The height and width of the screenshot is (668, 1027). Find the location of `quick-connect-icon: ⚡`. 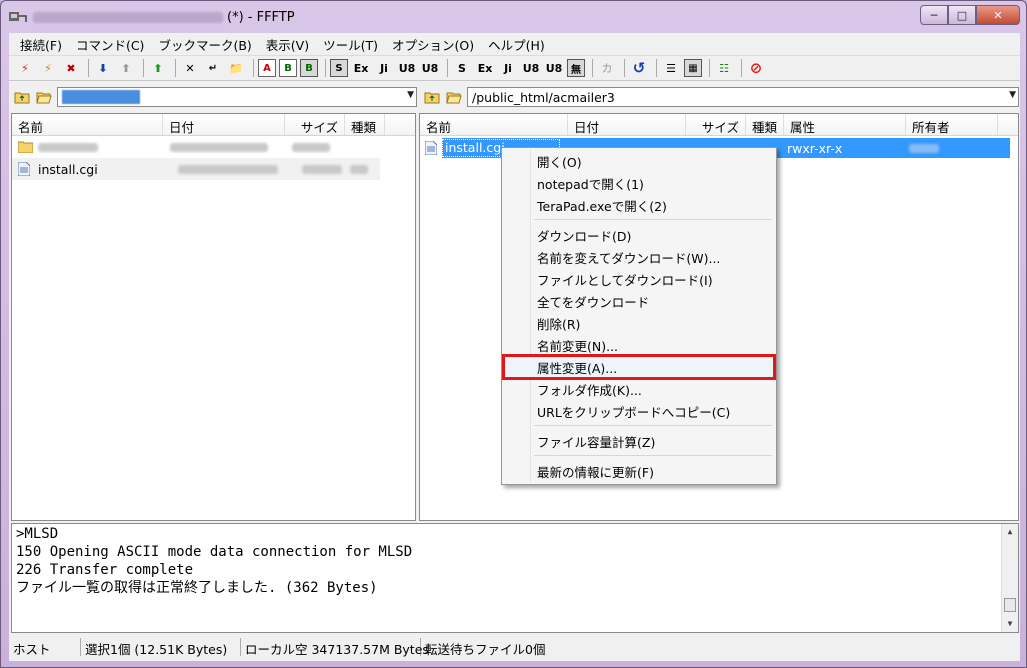

quick-connect-icon: ⚡ is located at coordinates (48, 68).